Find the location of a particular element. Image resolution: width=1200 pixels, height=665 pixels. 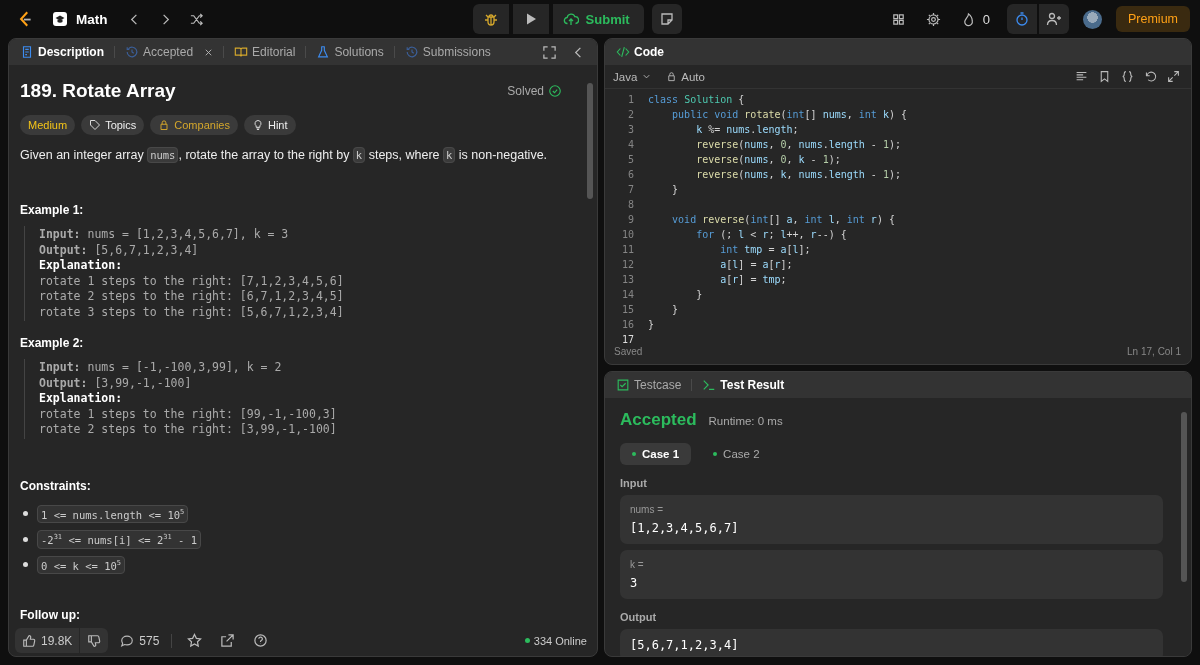

submit-button: Submit is located at coordinates (598, 19).